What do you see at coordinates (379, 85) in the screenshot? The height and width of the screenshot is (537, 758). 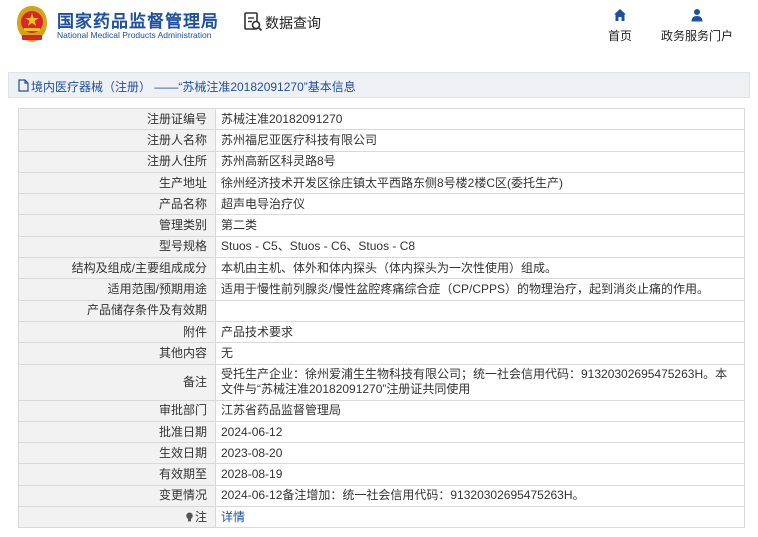 I see `breadcrumb: 境内医疗器械（注册） ——“苏械注准20182091270”基本信息` at bounding box center [379, 85].